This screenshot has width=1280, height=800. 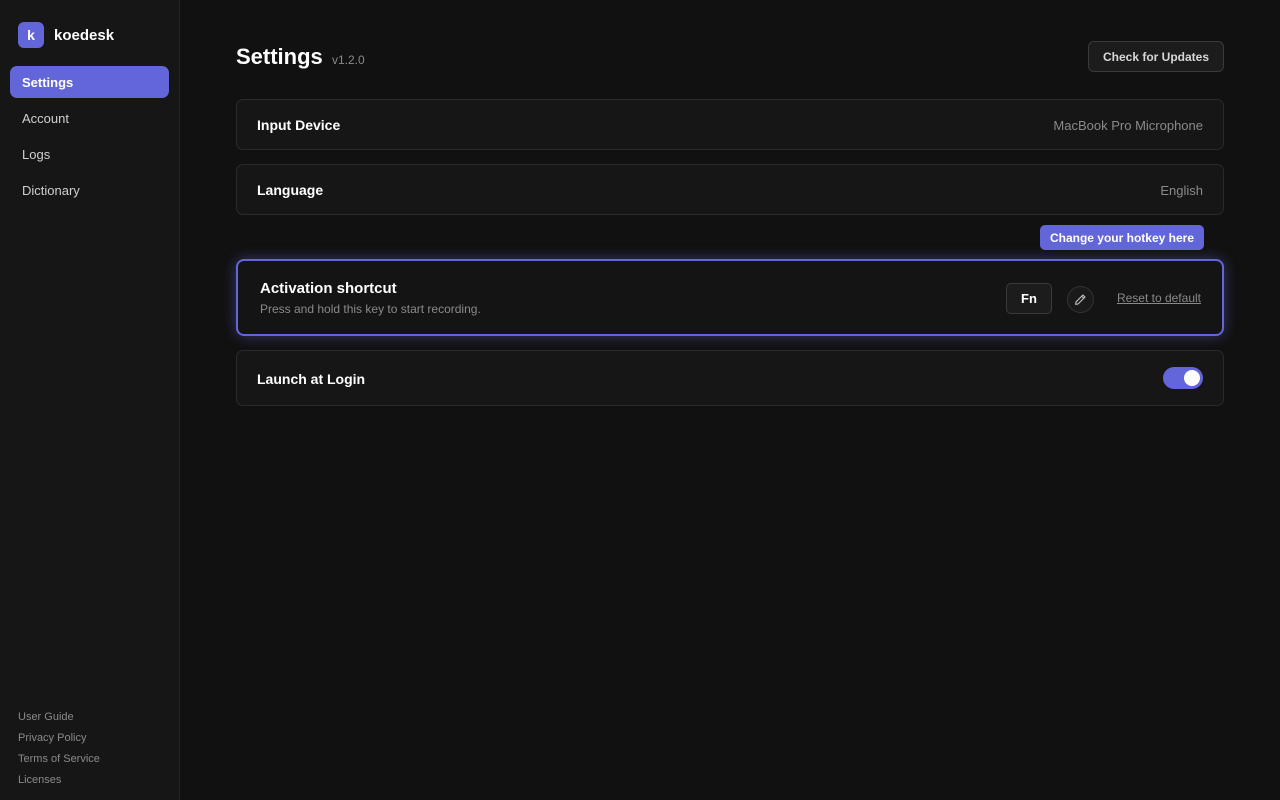 I want to click on launch-at-login-label: Launch at Login, so click(x=311, y=379).